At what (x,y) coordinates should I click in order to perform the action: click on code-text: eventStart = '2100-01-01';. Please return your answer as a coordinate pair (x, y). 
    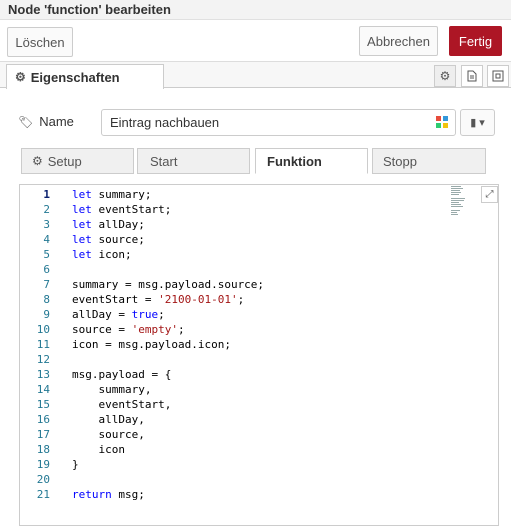
    Looking at the image, I should click on (158, 299).